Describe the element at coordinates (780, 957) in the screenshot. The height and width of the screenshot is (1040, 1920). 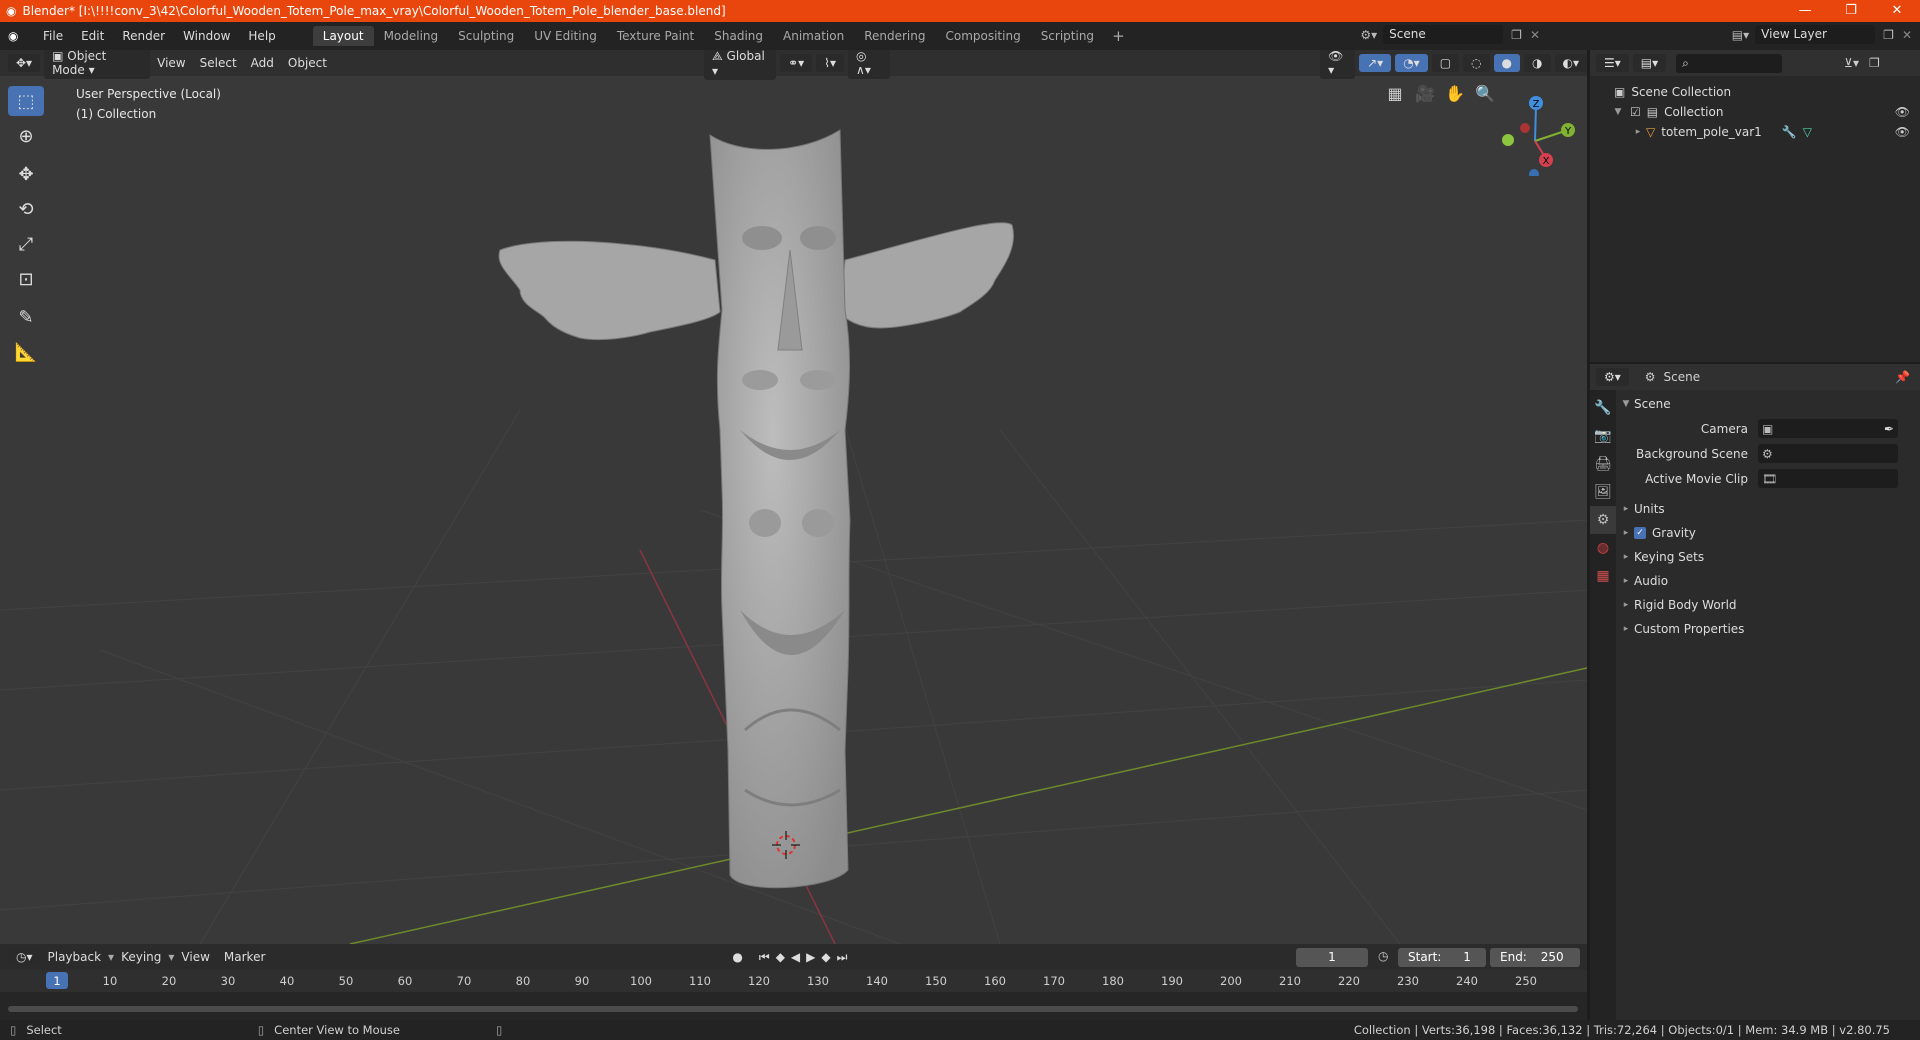
I see `prev-keyframe-icon: ◆` at that location.